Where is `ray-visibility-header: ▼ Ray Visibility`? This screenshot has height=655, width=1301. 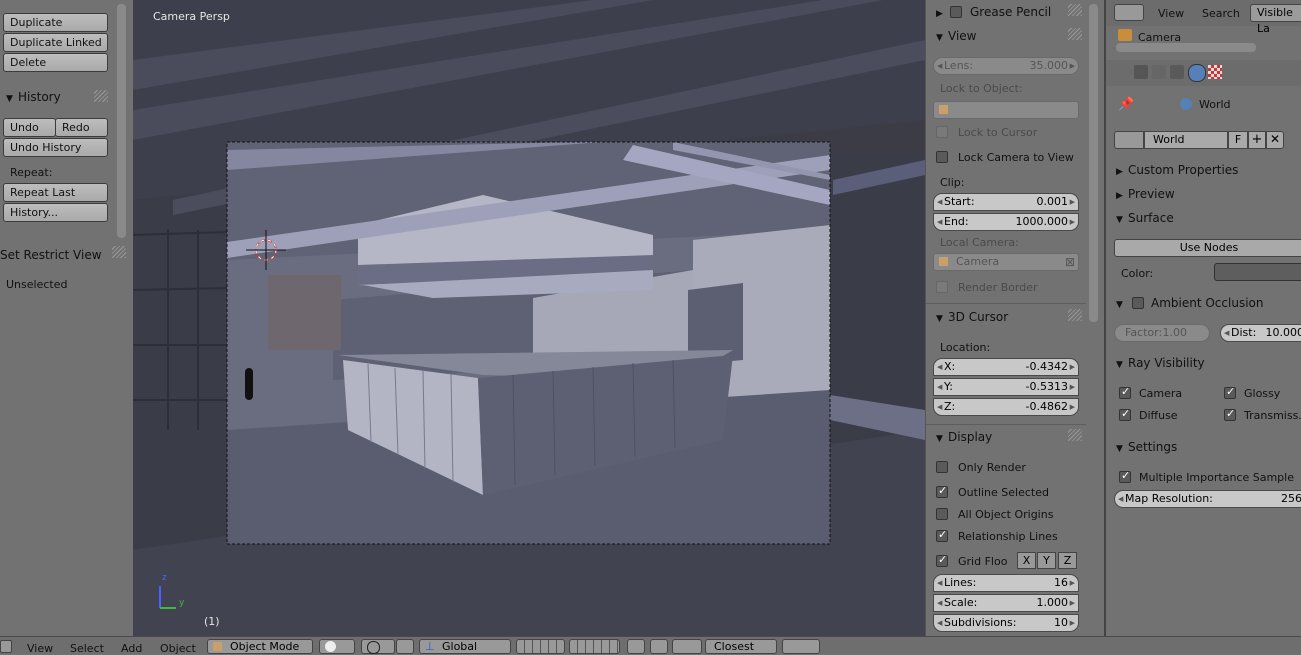 ray-visibility-header: ▼ Ray Visibility is located at coordinates (1160, 363).